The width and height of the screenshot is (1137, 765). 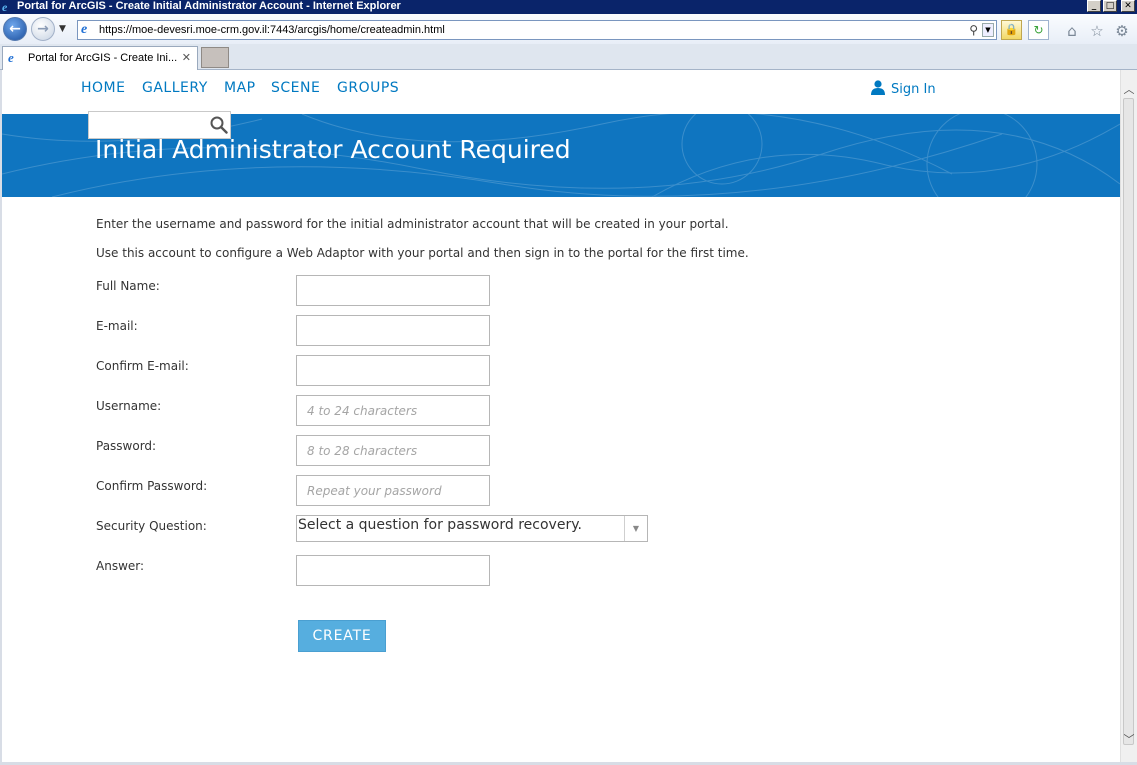 I want to click on email-field, so click(x=393, y=330).